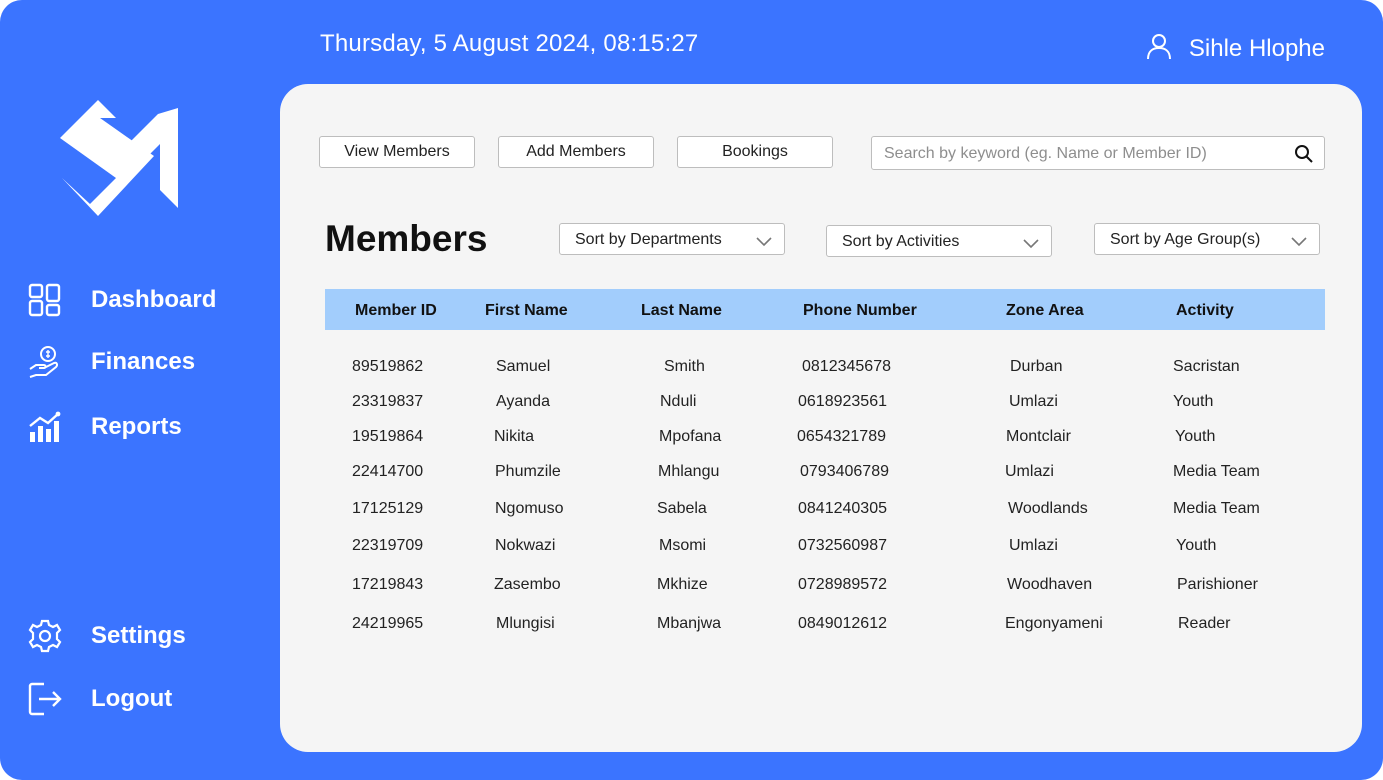  Describe the element at coordinates (755, 152) in the screenshot. I see `bookings-button: Bookings` at that location.